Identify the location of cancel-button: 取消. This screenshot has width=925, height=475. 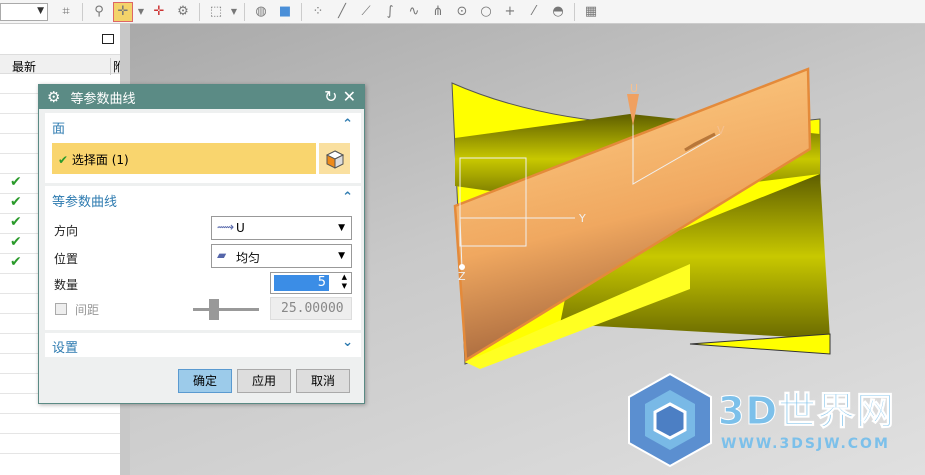
(323, 381).